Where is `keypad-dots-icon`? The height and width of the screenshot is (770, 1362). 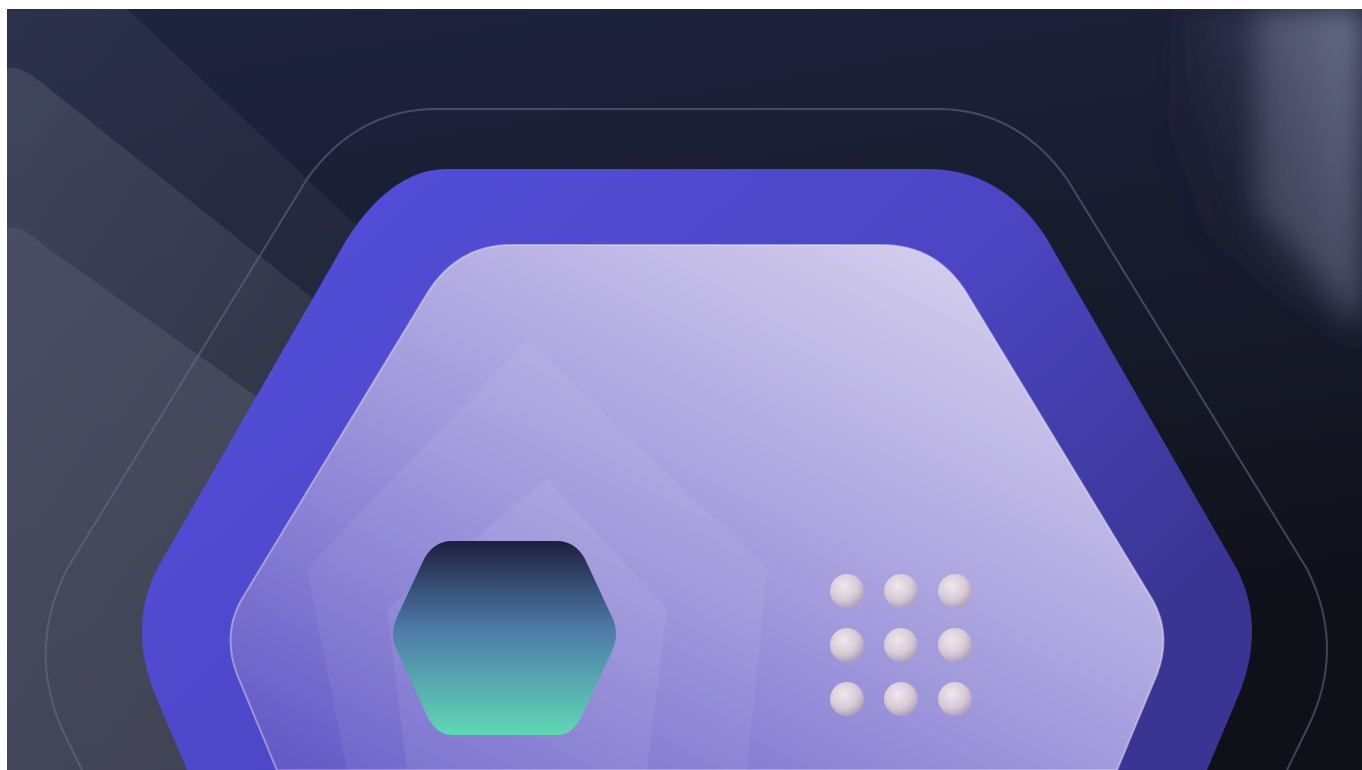
keypad-dots-icon is located at coordinates (901, 645).